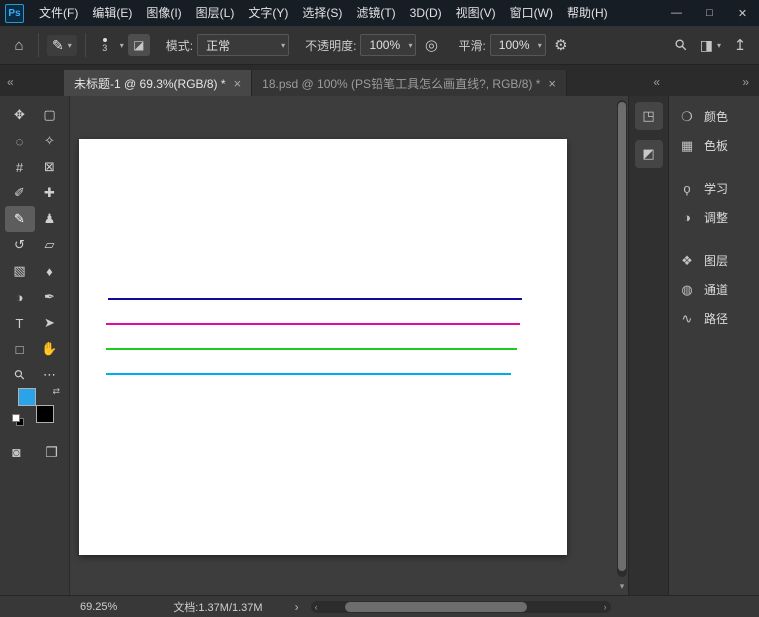 This screenshot has height=617, width=759. I want to click on panel-tab-paths: ∿ 路径, so click(714, 318).